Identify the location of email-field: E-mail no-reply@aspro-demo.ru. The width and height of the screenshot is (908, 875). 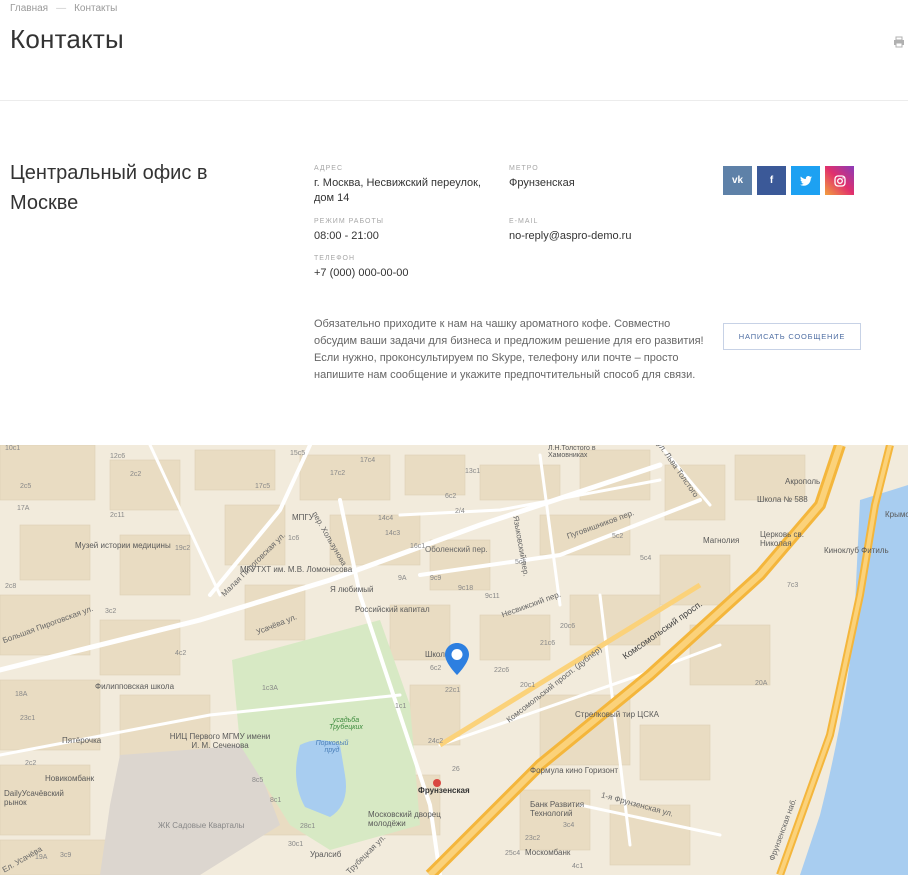
(604, 230).